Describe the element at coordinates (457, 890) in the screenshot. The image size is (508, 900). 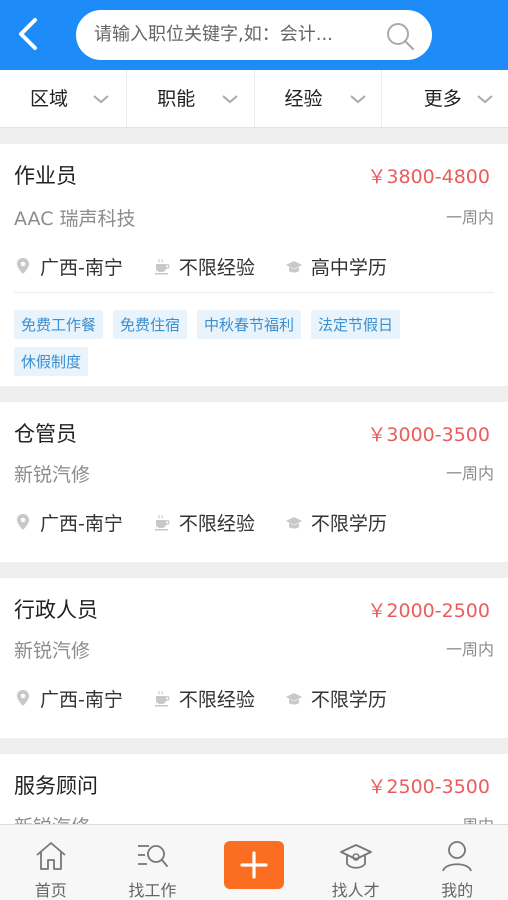
I see `nav-mine-label: 我的` at that location.